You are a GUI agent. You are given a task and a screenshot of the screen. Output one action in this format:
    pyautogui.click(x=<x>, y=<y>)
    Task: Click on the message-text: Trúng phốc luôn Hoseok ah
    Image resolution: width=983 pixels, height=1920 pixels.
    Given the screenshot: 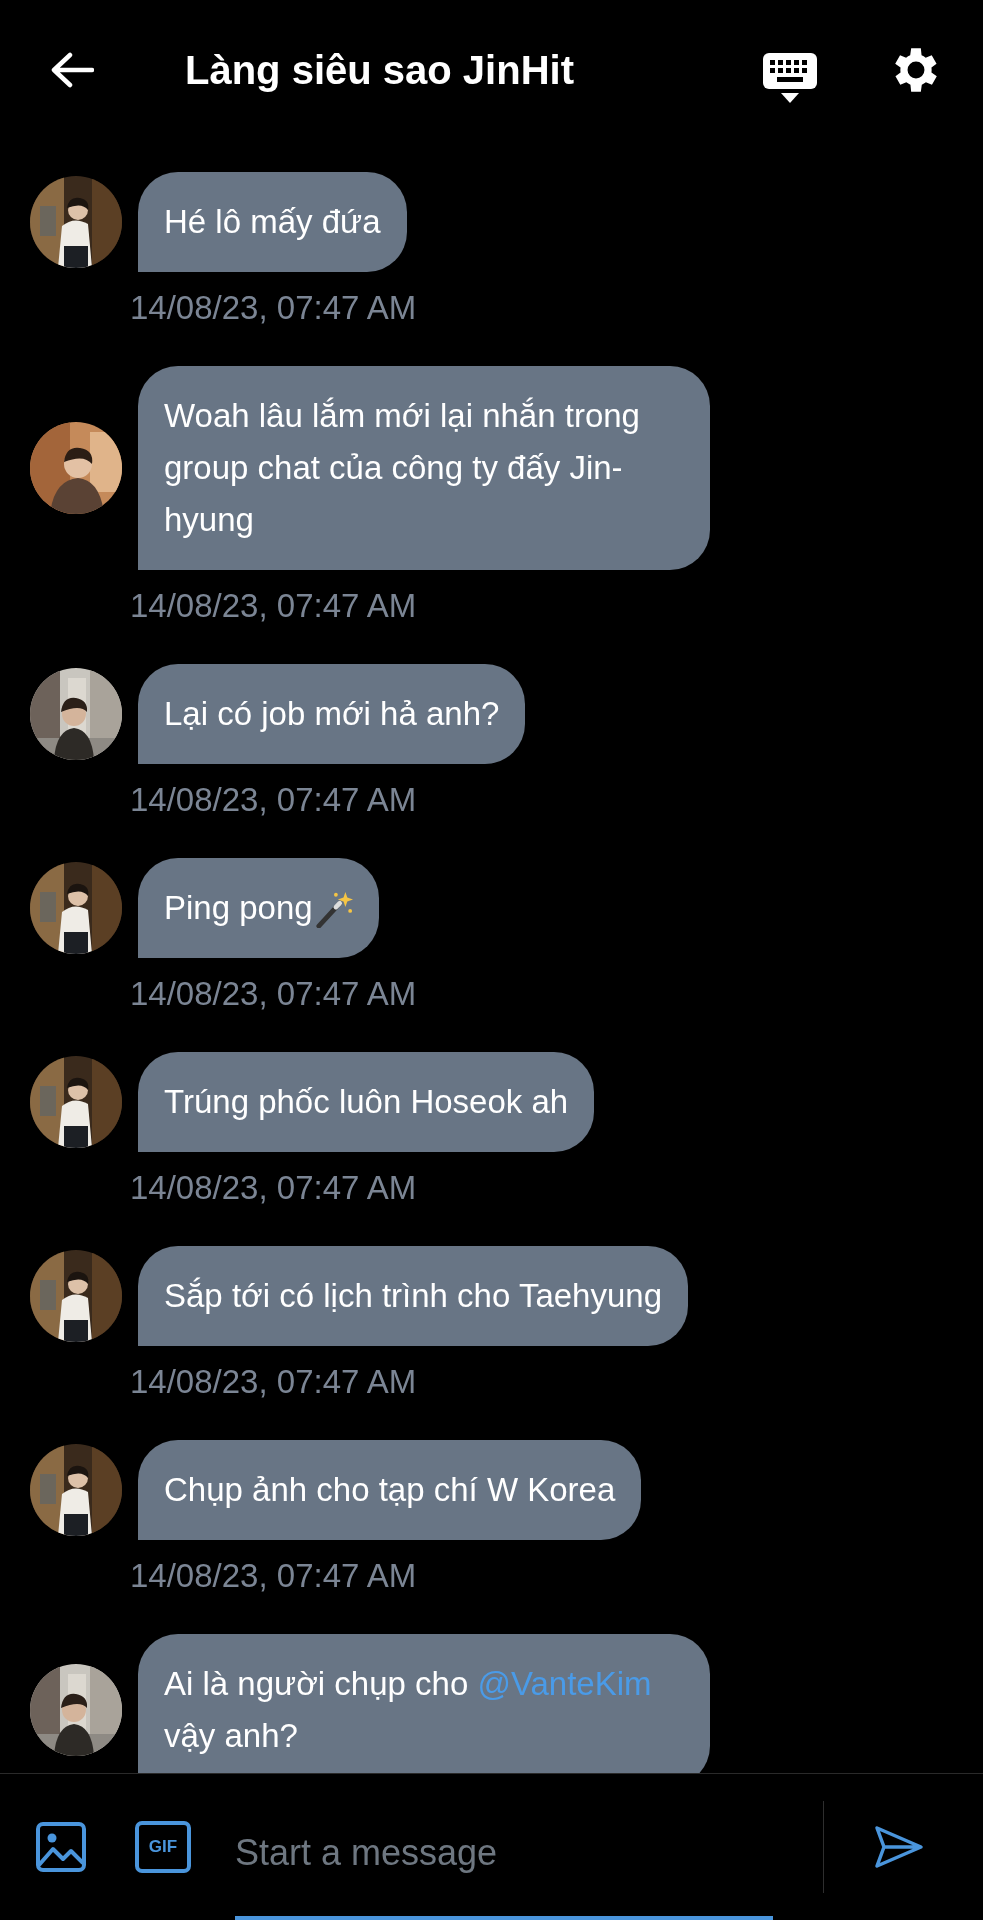 What is the action you would take?
    pyautogui.click(x=366, y=1102)
    